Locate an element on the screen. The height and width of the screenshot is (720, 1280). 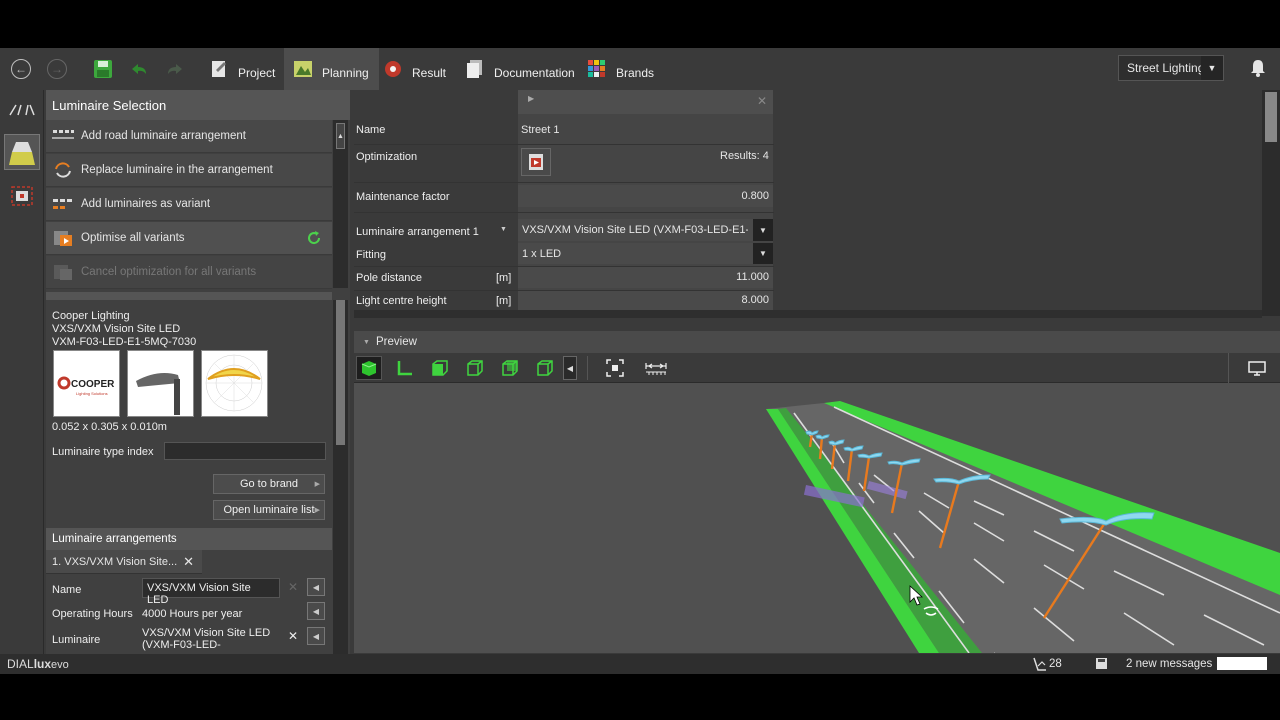
light-centre-height-field: 8.000 is located at coordinates (645, 301).